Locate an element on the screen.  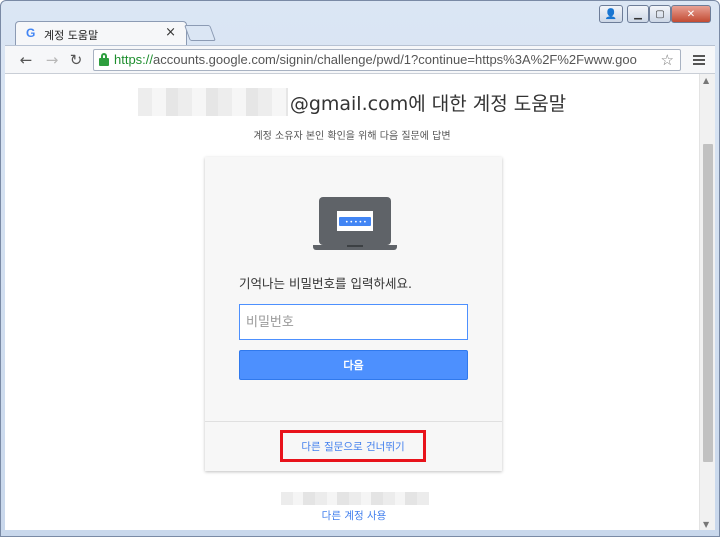
window-bottom-frame is located at coordinates (360, 533).